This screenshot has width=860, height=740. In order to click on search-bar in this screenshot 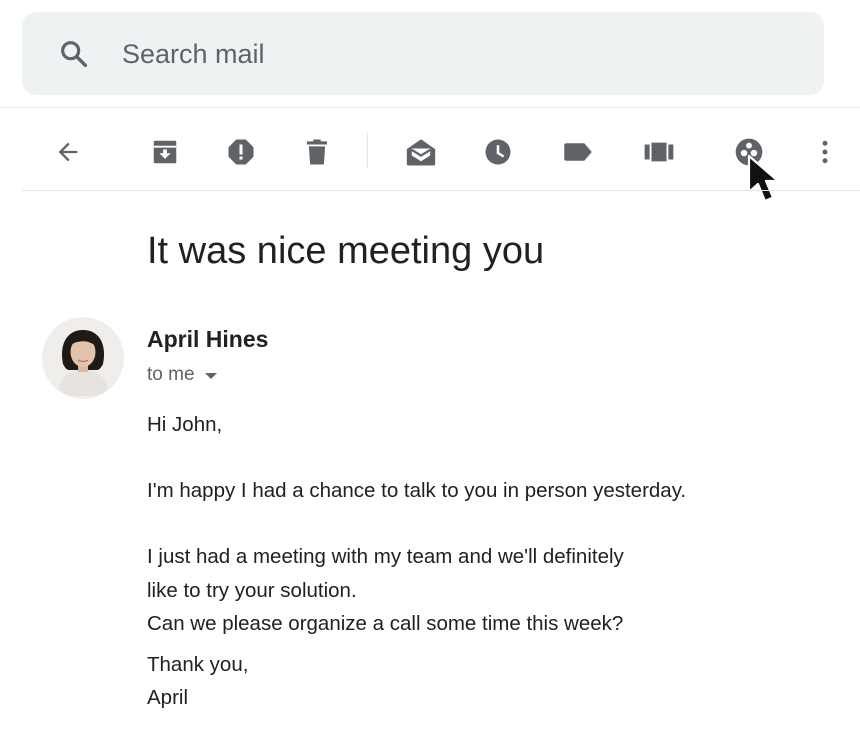, I will do `click(423, 53)`.